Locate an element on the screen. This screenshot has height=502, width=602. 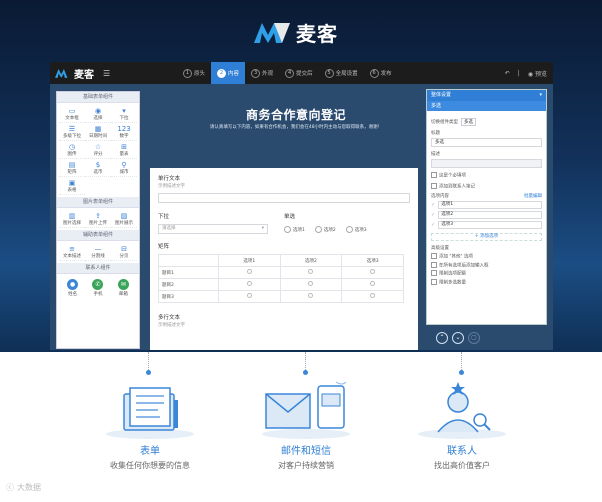
component-section1_items-7: ☆ 评分 is located at coordinates (98, 150).